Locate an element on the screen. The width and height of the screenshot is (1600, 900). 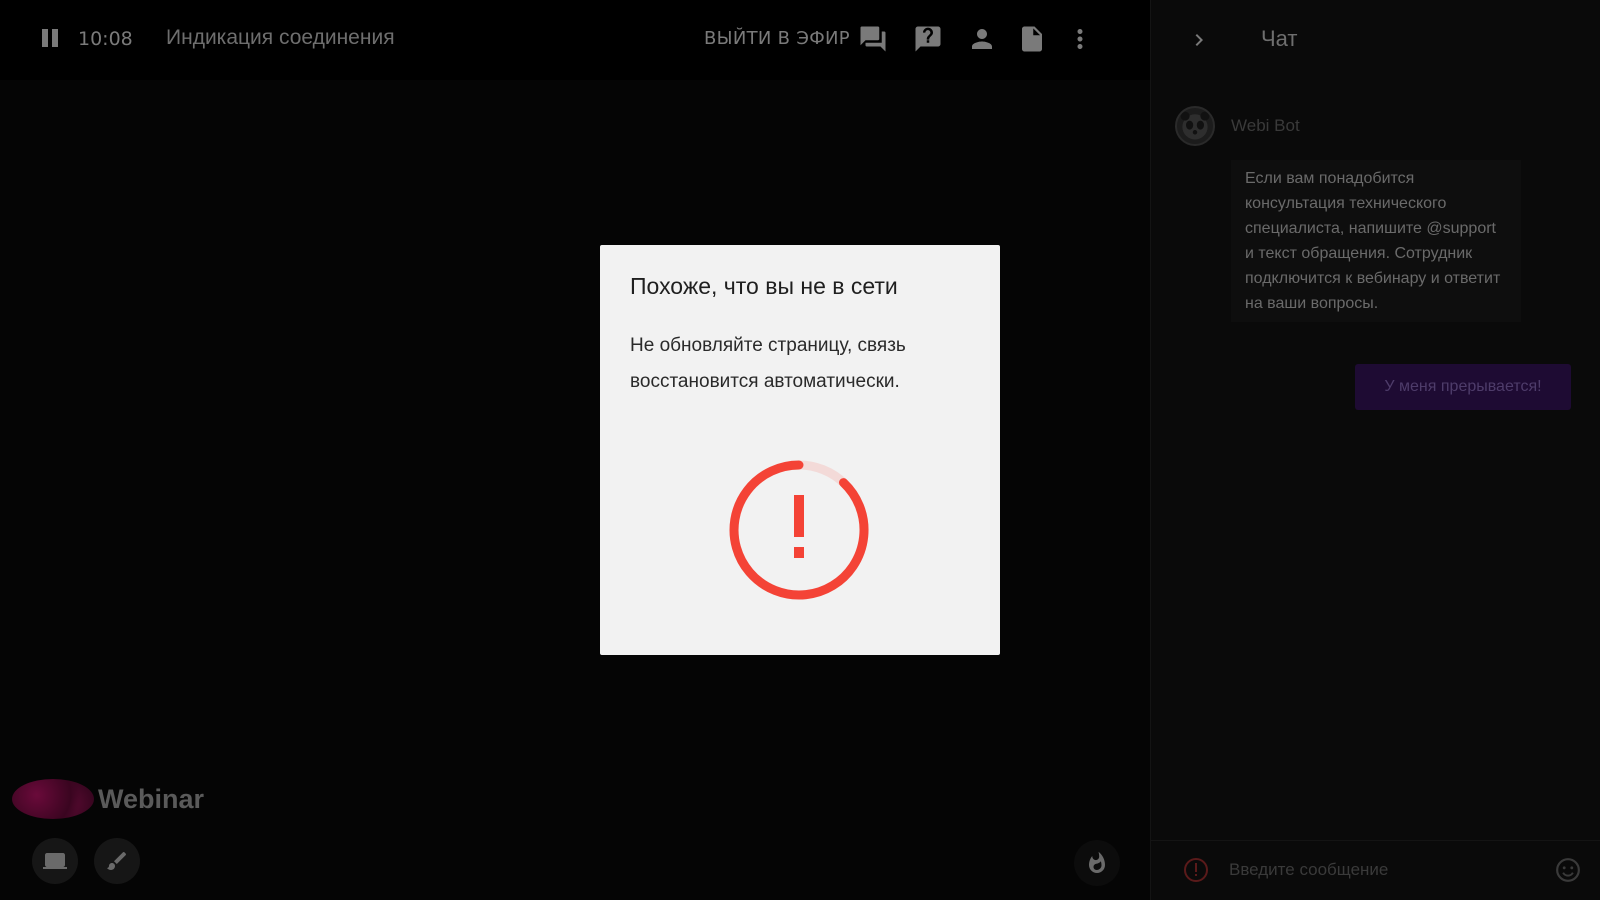
go-live-button: ВЫЙТИ В ЭФИР is located at coordinates (777, 38).